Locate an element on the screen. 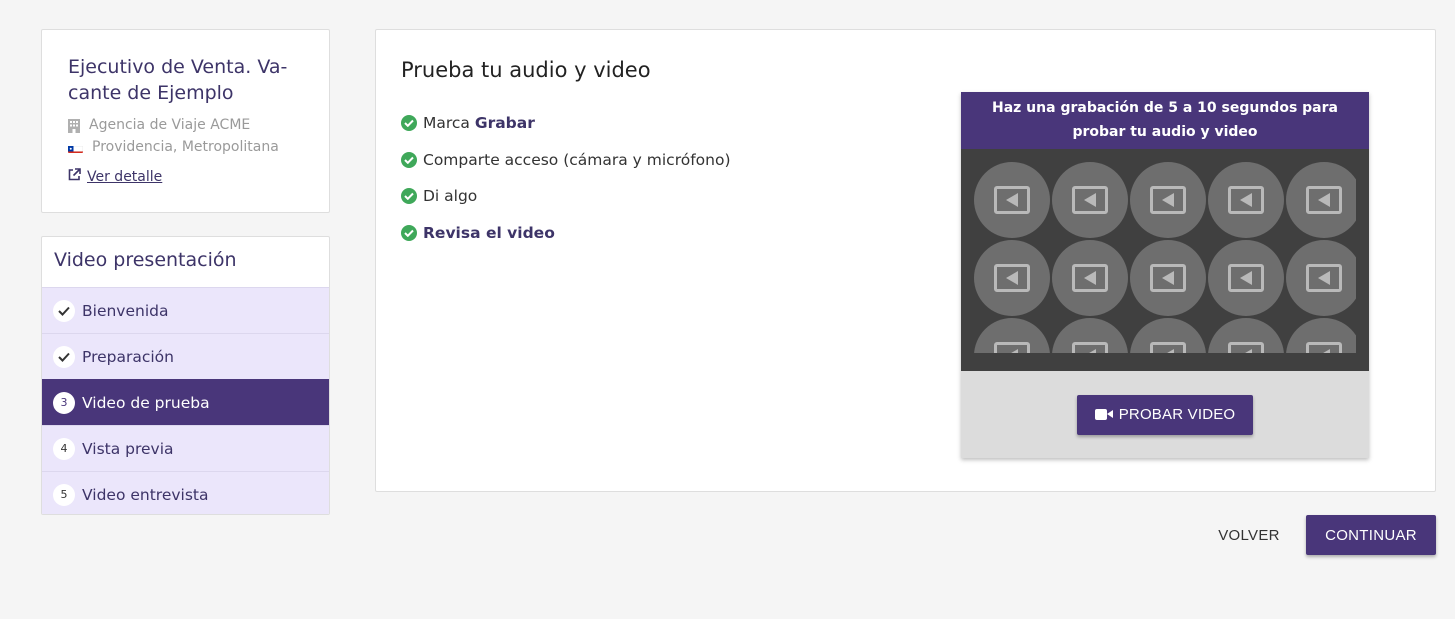 The width and height of the screenshot is (1455, 619). list-item: Comparte acceso (cámara y micrófono) is located at coordinates (566, 160).